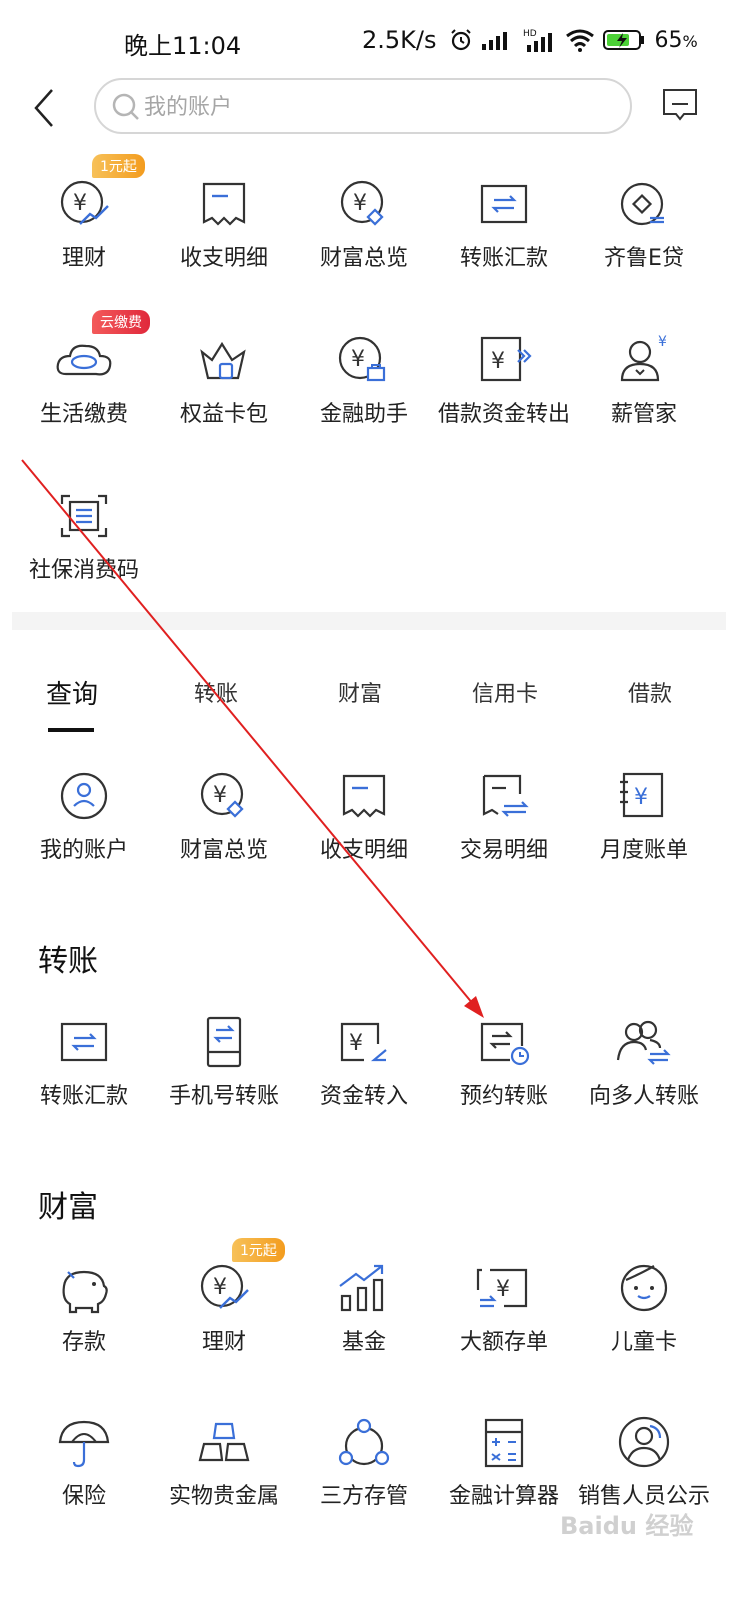 The height and width of the screenshot is (1600, 738). Describe the element at coordinates (643, 1342) in the screenshot. I see `wealth-label: 儿童卡` at that location.